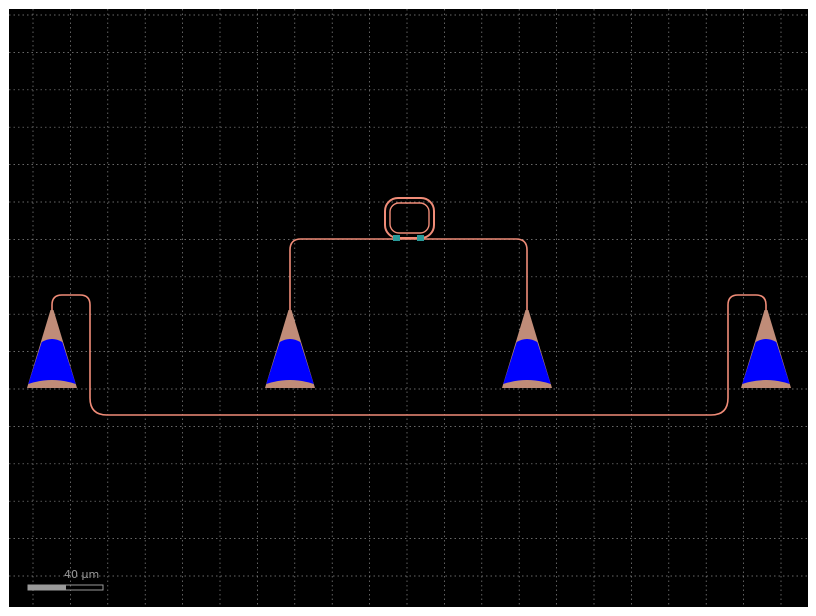 Image resolution: width=816 pixels, height=616 pixels. I want to click on scale-bar-label: 40 µm, so click(81, 574).